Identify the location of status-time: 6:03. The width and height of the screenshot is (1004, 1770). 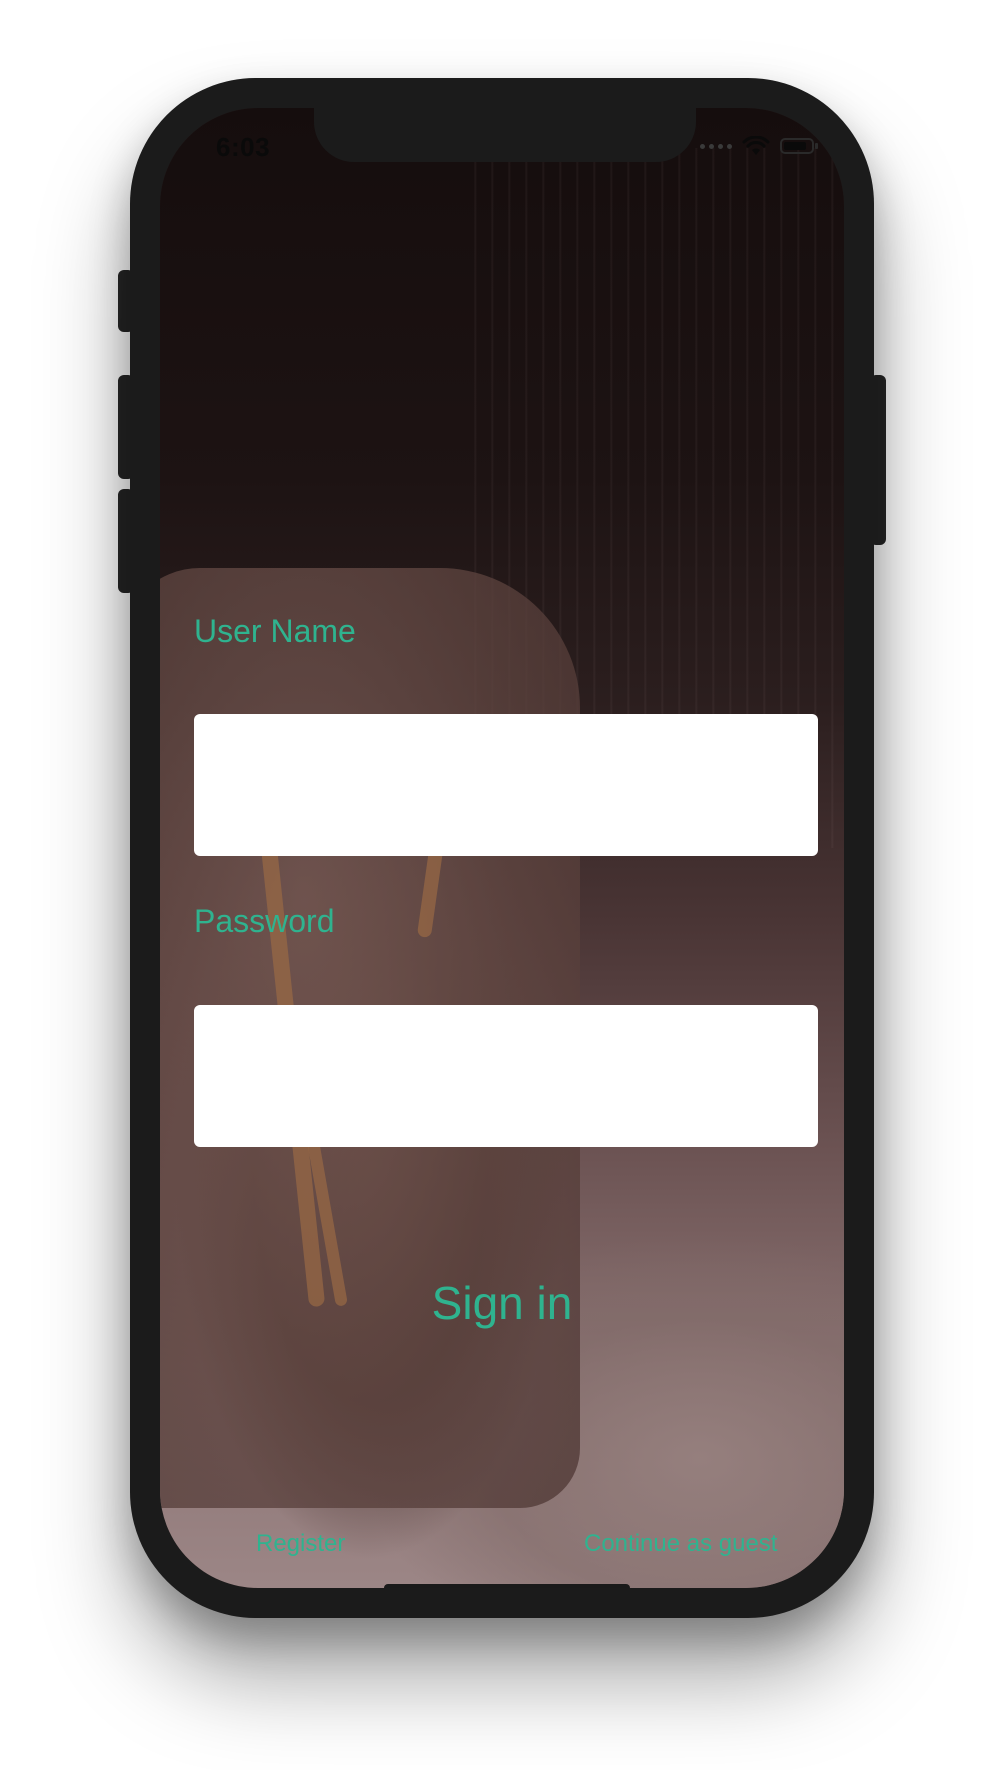
(243, 147).